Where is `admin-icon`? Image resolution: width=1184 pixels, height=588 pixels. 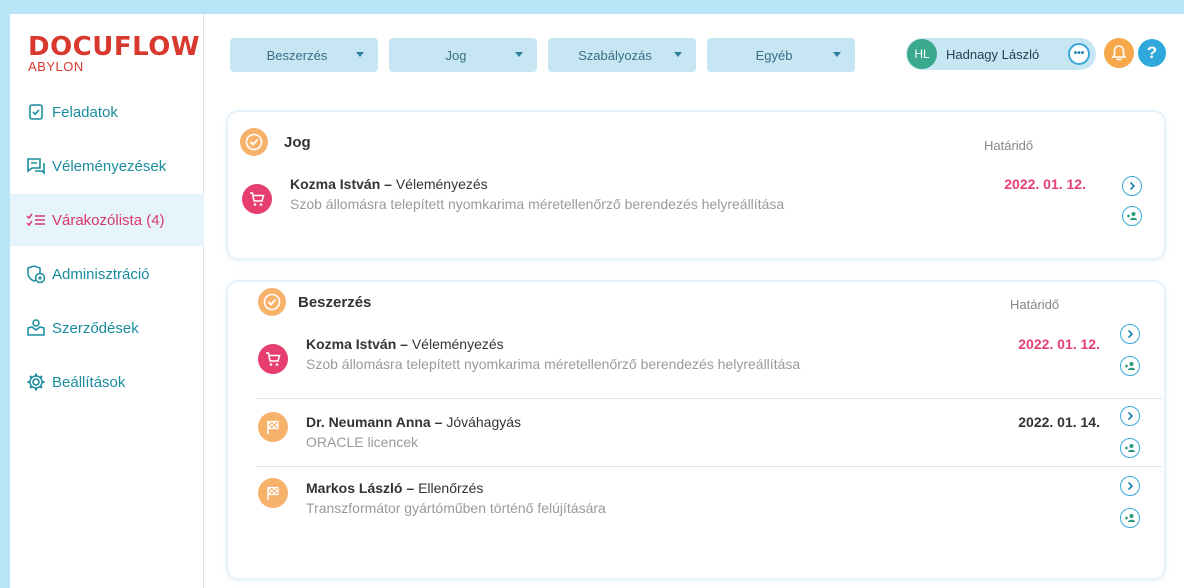 admin-icon is located at coordinates (36, 274).